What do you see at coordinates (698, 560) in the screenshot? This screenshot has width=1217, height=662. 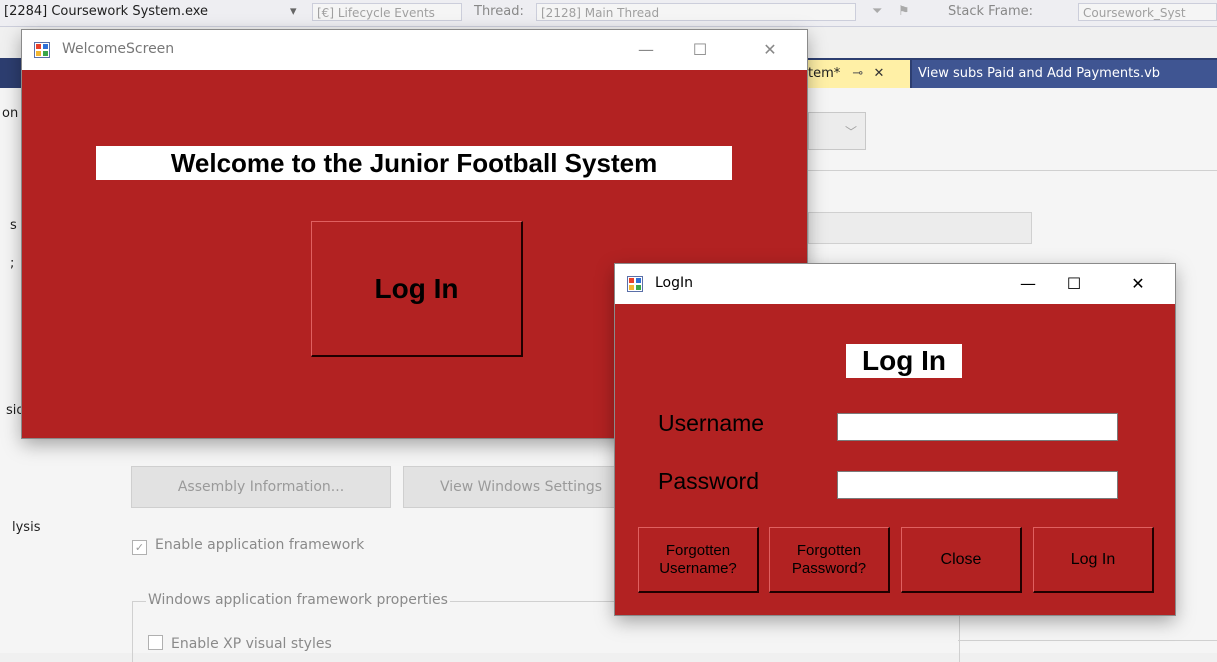 I see `forgot-username-button: Forgotten Username?` at bounding box center [698, 560].